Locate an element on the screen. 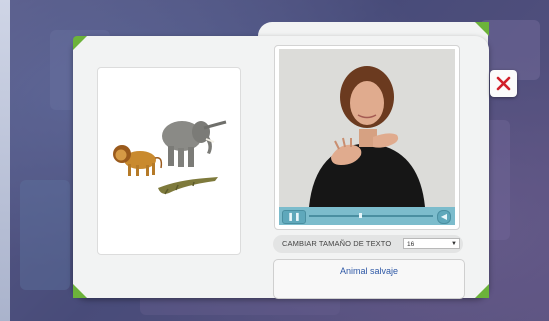 The width and height of the screenshot is (549, 321). play-icon: ❚❚ is located at coordinates (294, 216).